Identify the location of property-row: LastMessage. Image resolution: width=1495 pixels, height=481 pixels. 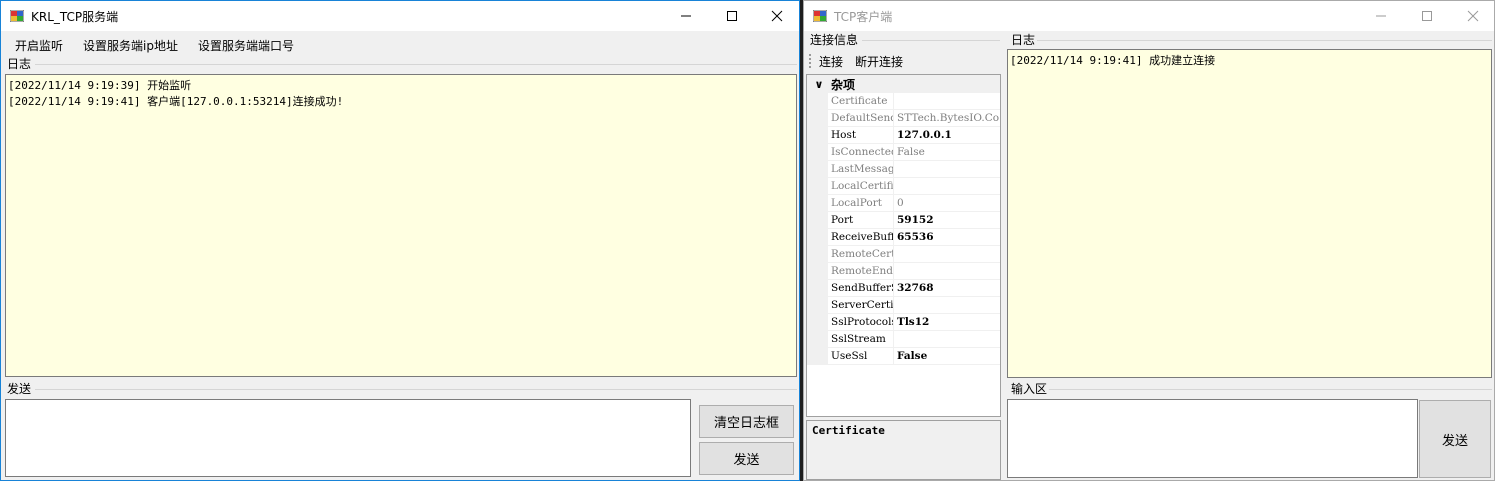
(903, 169).